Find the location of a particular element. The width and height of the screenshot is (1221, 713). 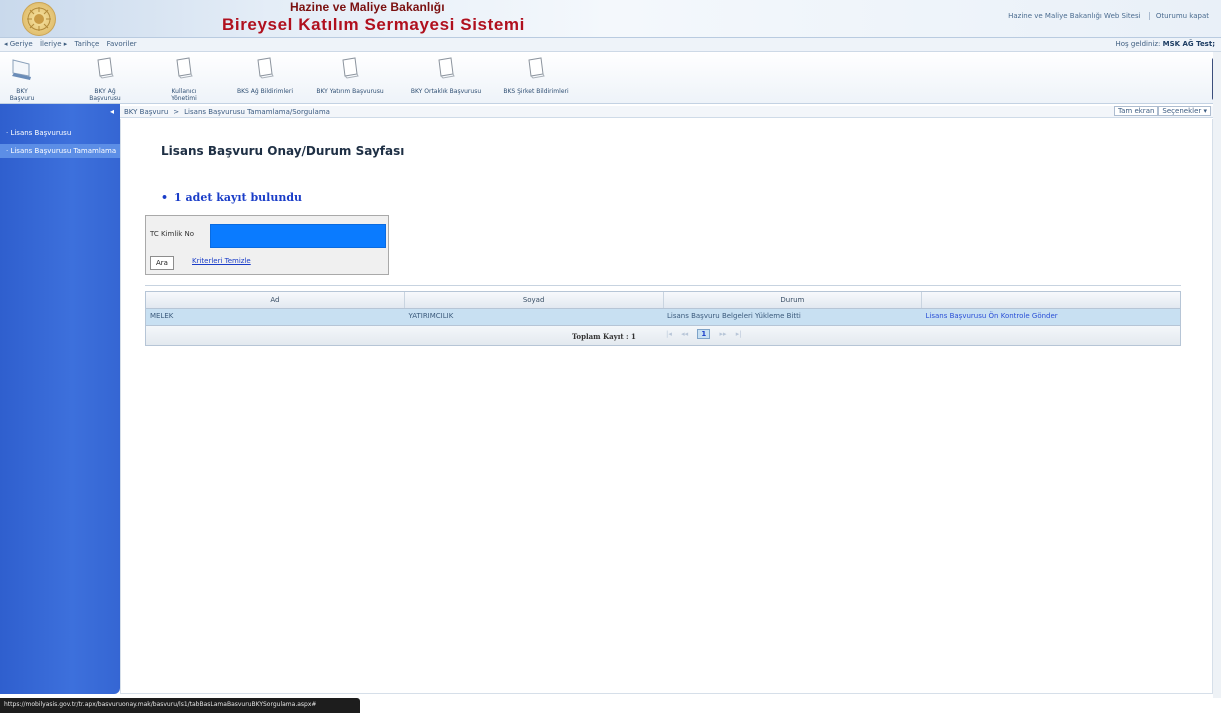

favorites-link: Favoriler is located at coordinates (122, 44).